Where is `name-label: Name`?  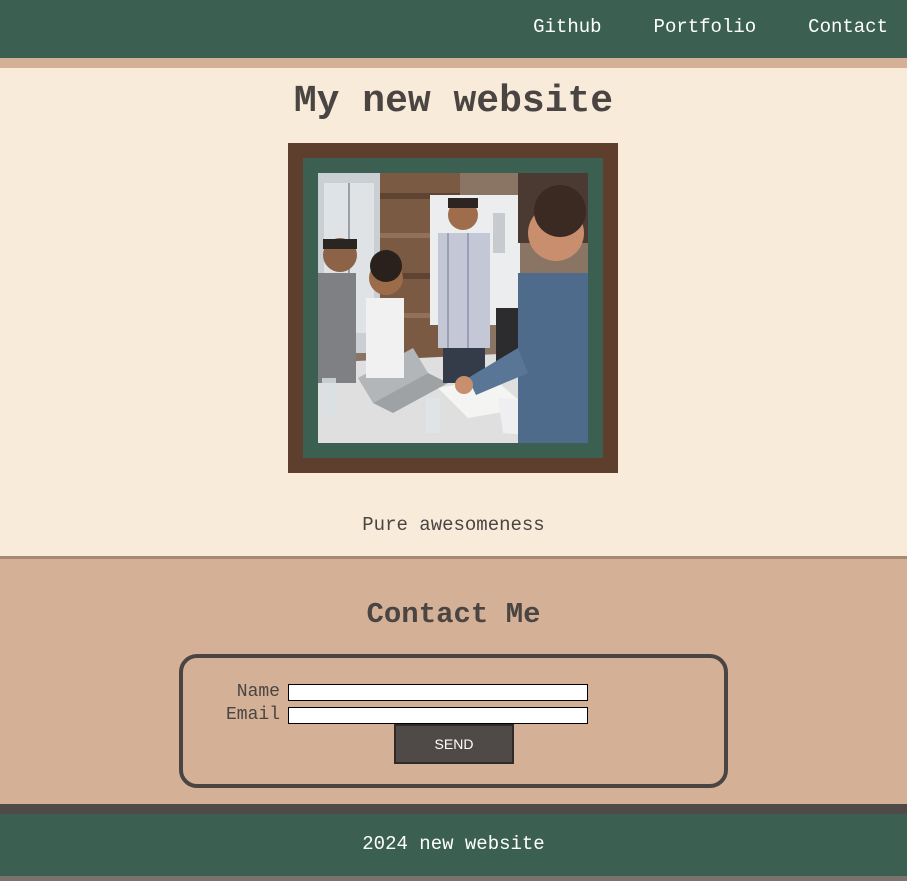
name-label: Name is located at coordinates (258, 692).